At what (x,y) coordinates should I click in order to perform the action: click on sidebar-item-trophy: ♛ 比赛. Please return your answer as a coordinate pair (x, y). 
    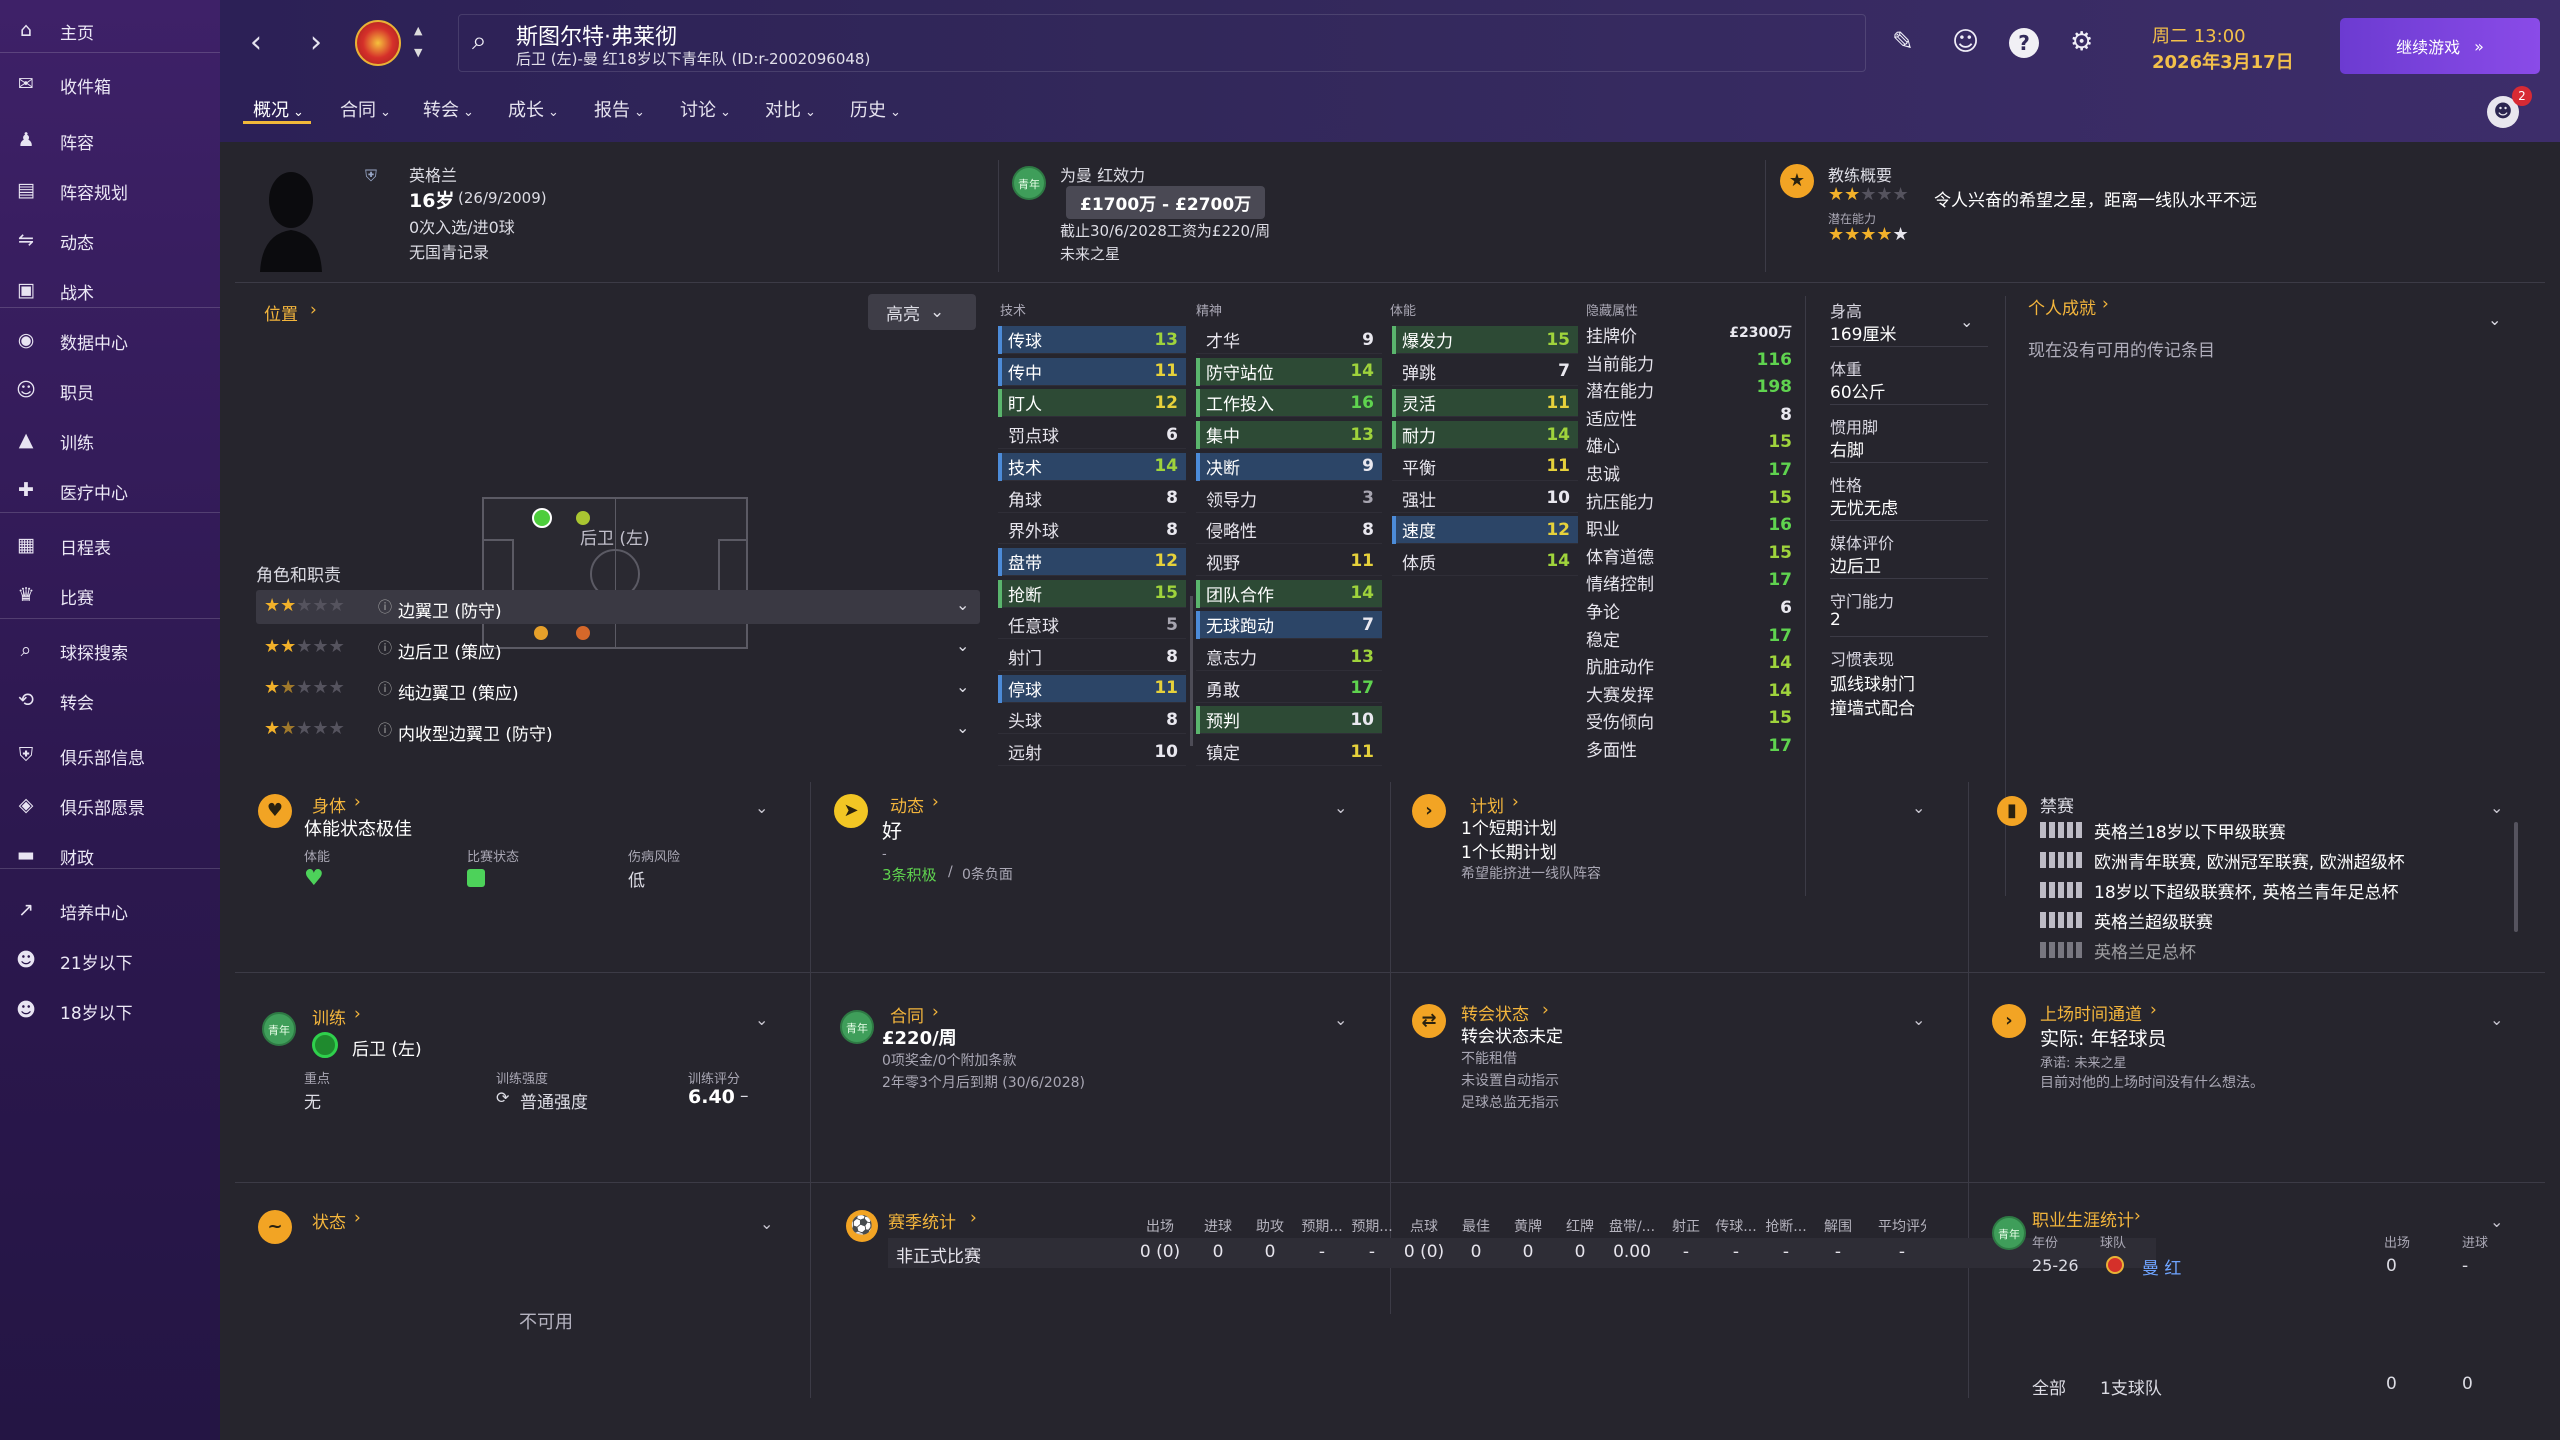
    Looking at the image, I should click on (110, 595).